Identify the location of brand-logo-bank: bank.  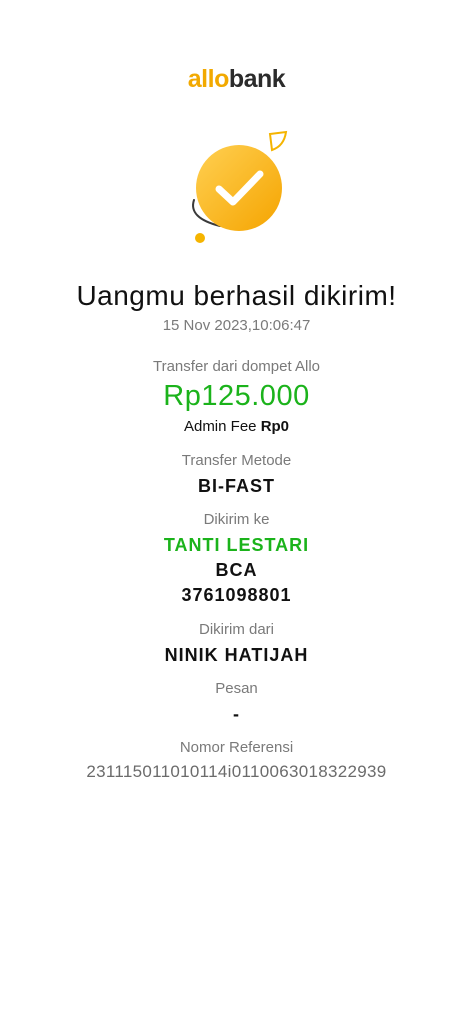
(257, 79).